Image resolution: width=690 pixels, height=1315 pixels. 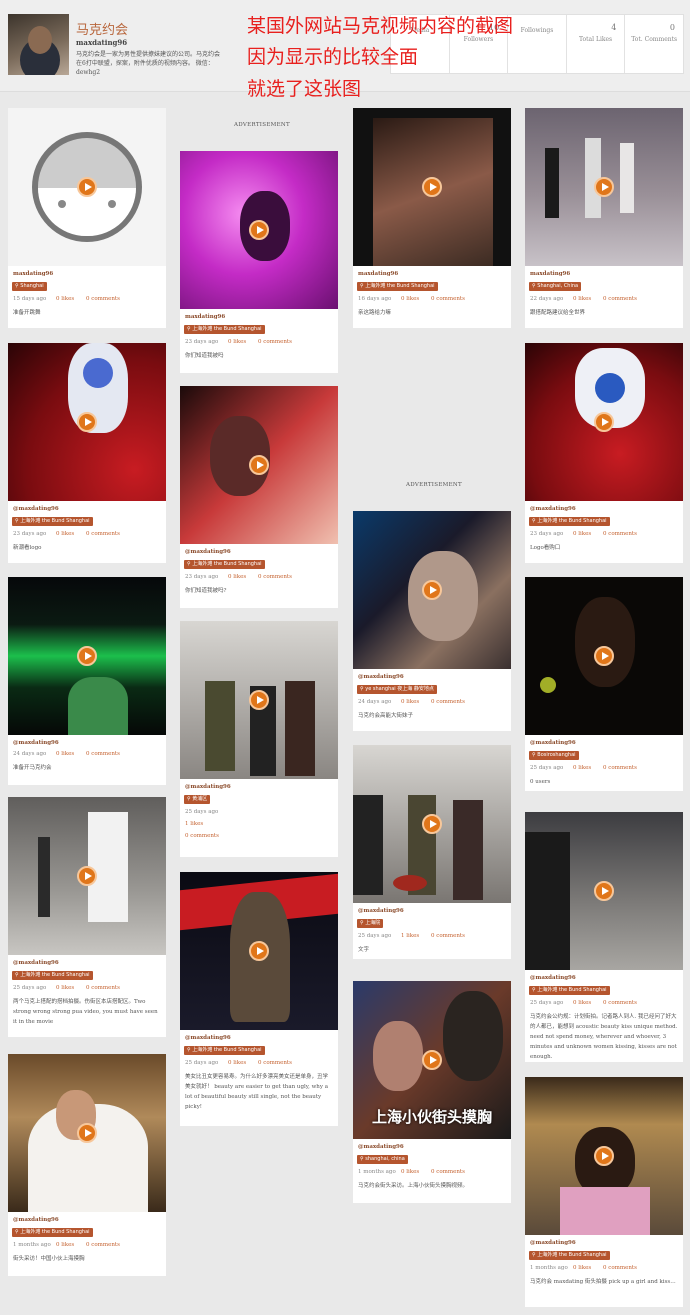 I want to click on stat-total-likes: 4 Total Likes, so click(x=595, y=44).